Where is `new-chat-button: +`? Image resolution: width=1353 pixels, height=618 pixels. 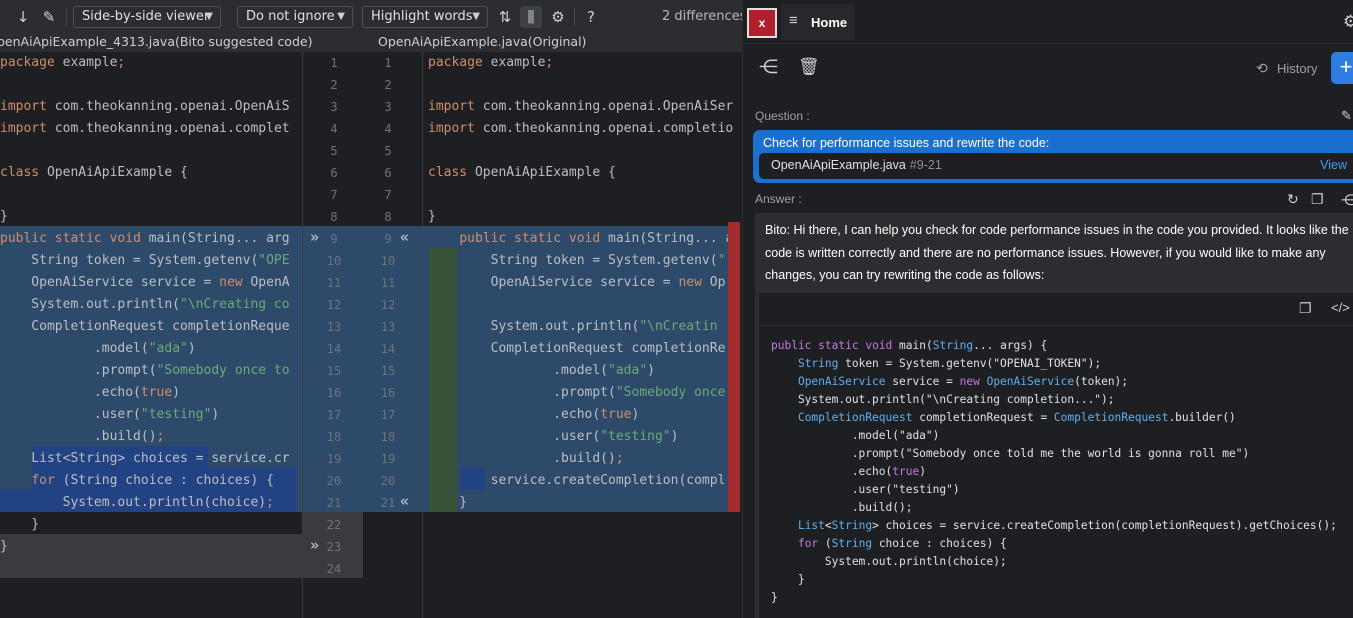 new-chat-button: + is located at coordinates (1342, 68).